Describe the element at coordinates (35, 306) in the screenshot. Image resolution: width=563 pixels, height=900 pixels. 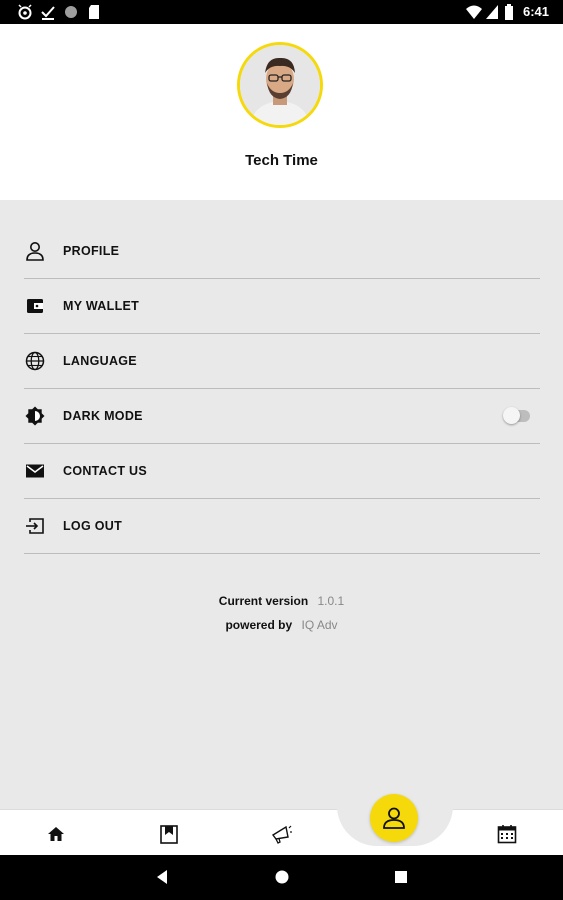
I see `wallet-icon` at that location.